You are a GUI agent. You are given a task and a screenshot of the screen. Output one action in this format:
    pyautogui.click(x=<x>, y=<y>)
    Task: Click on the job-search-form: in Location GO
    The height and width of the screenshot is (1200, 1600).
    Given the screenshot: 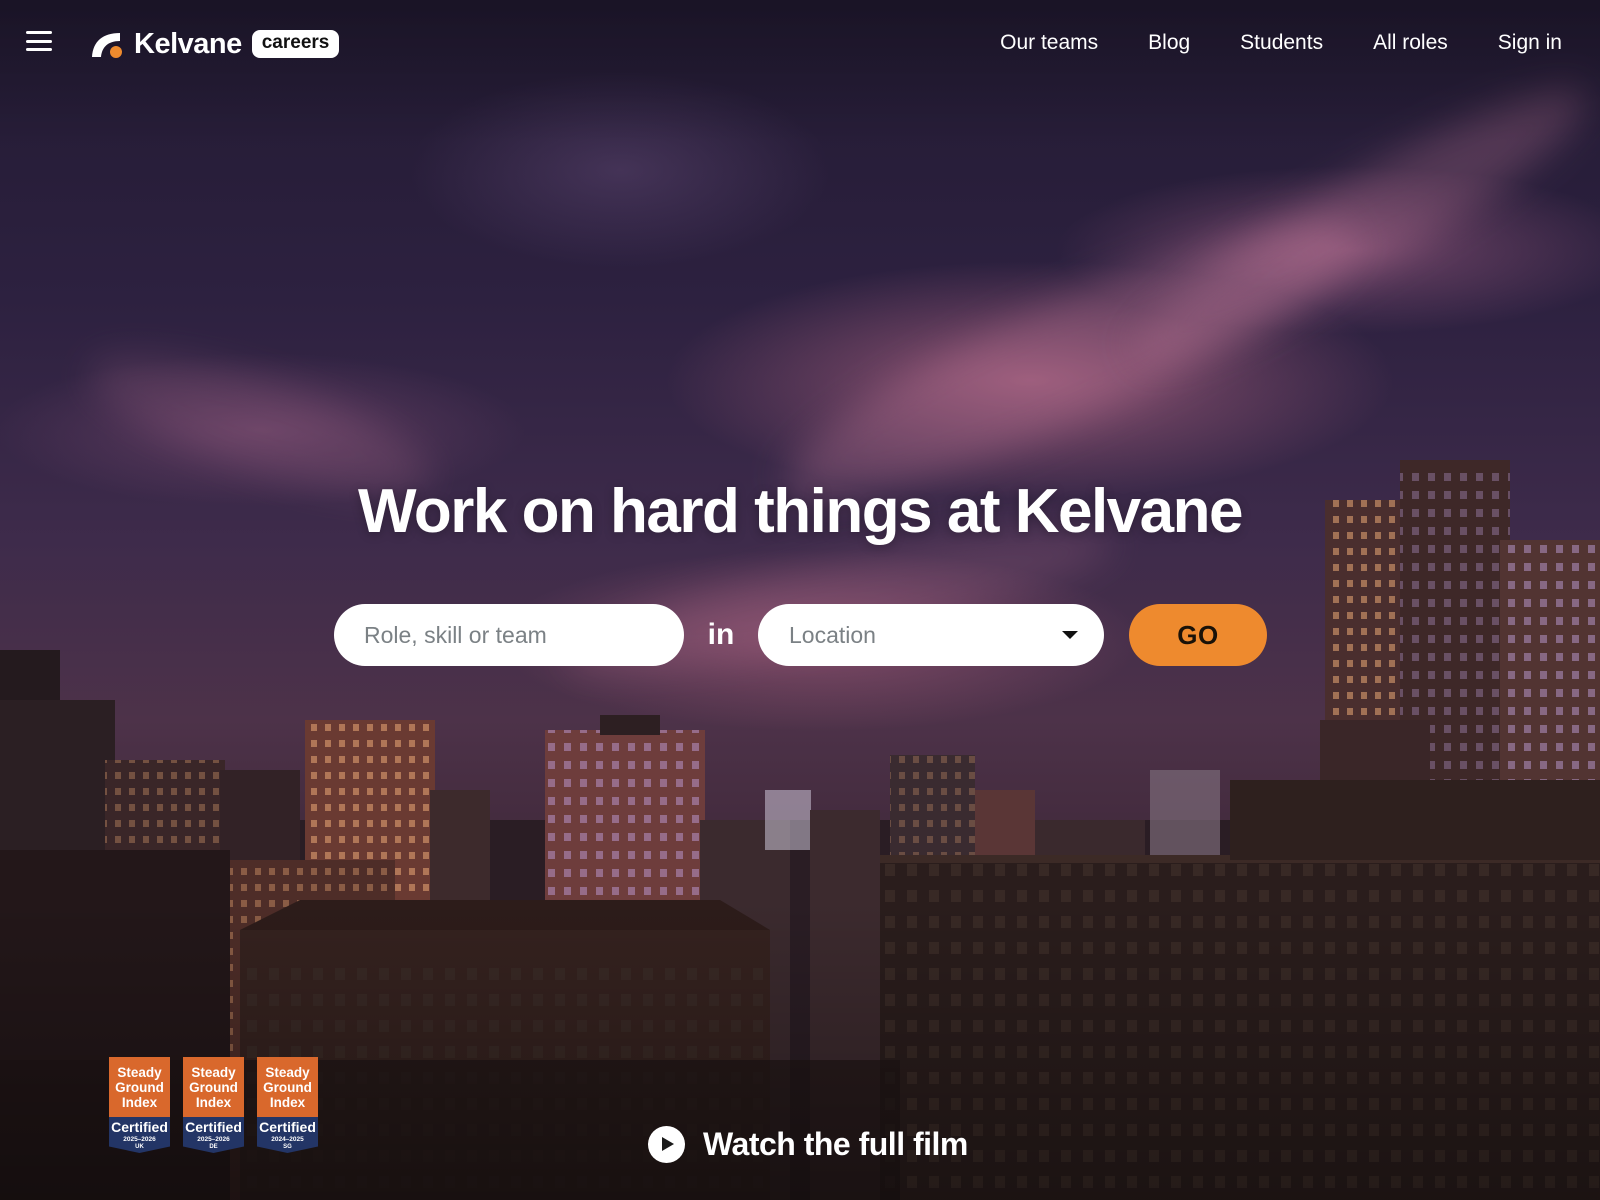 What is the action you would take?
    pyautogui.click(x=800, y=635)
    